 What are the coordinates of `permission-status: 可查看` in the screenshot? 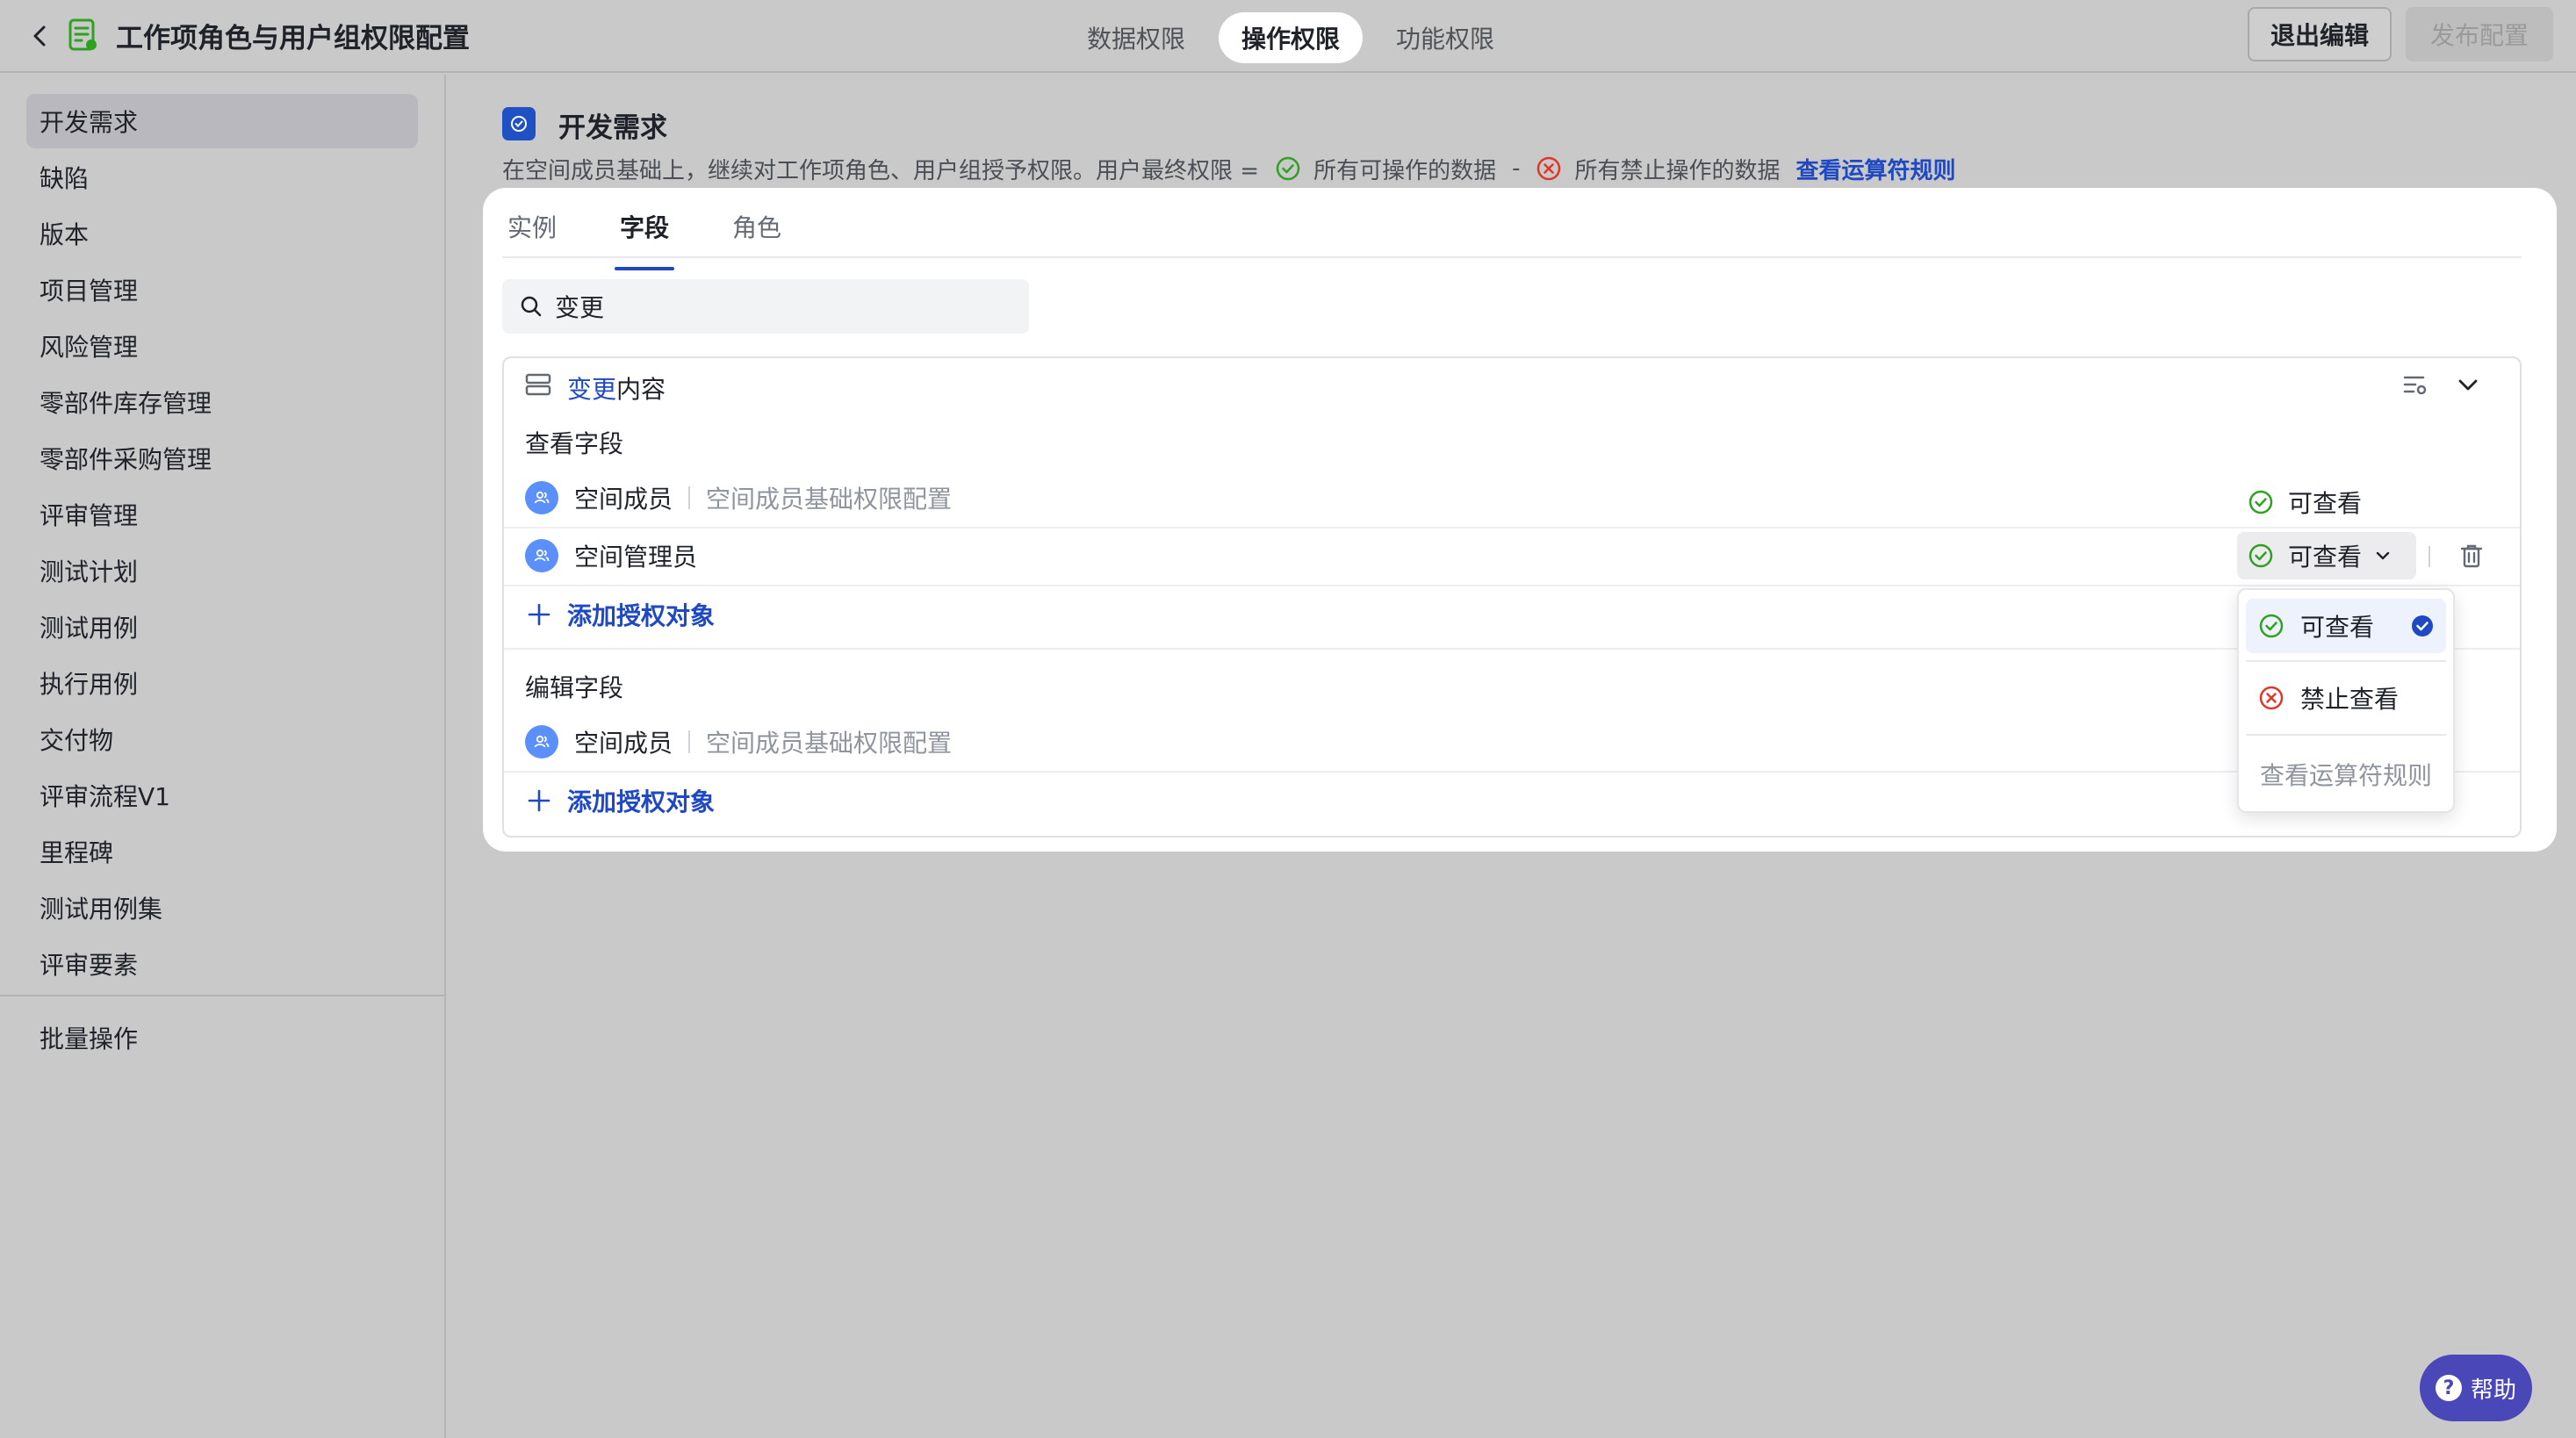 It's located at (2305, 502).